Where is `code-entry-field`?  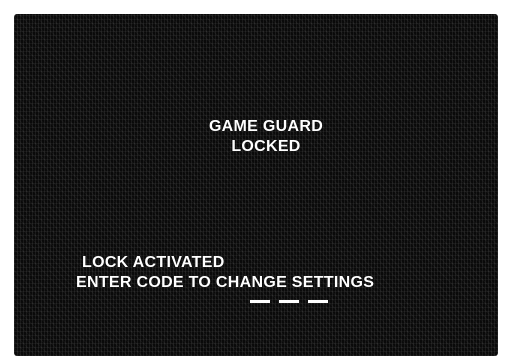 code-entry-field is located at coordinates (289, 301).